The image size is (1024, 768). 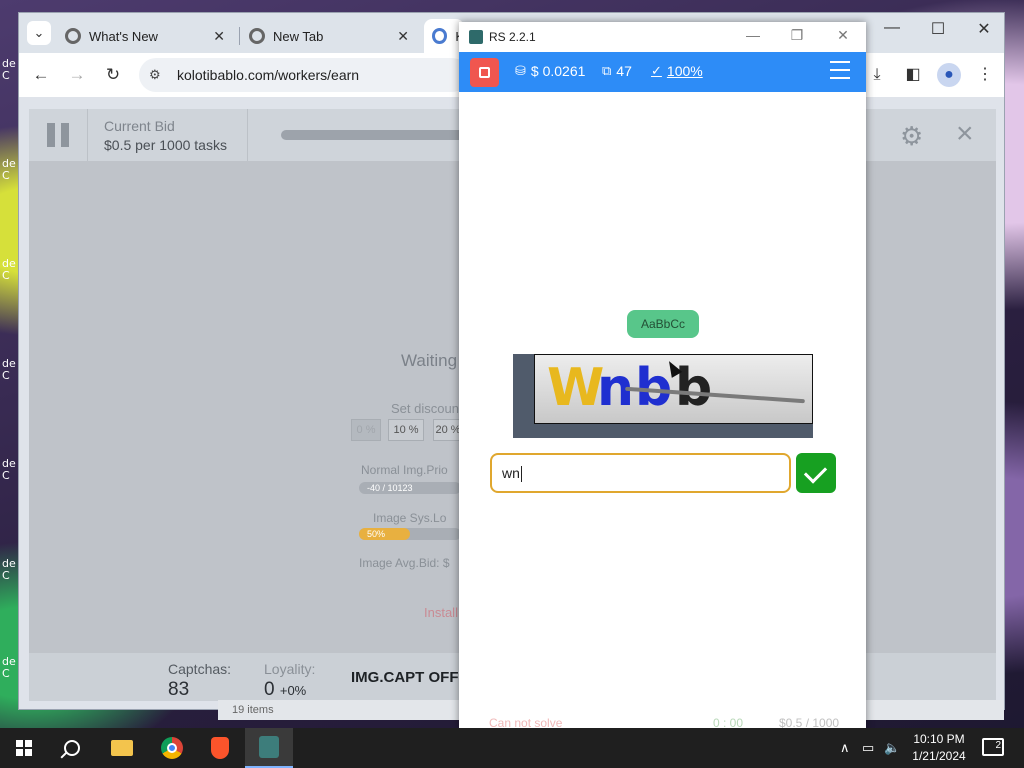 What do you see at coordinates (390, 488) in the screenshot?
I see `bar-text: -40 / 10123` at bounding box center [390, 488].